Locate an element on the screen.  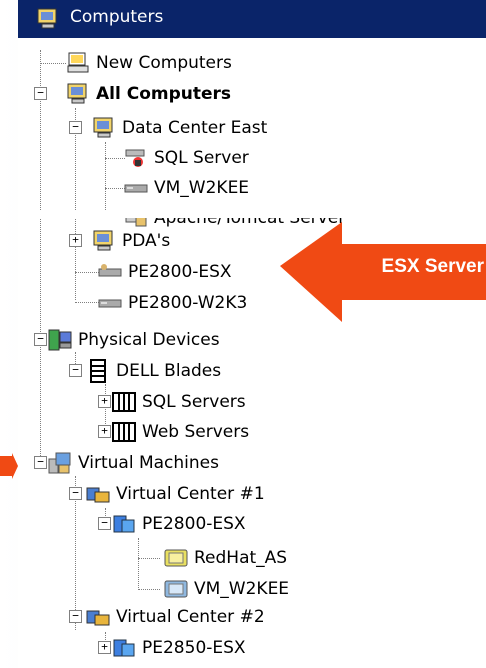
tree-node-sql-servers: SQL Servers is located at coordinates (179, 402).